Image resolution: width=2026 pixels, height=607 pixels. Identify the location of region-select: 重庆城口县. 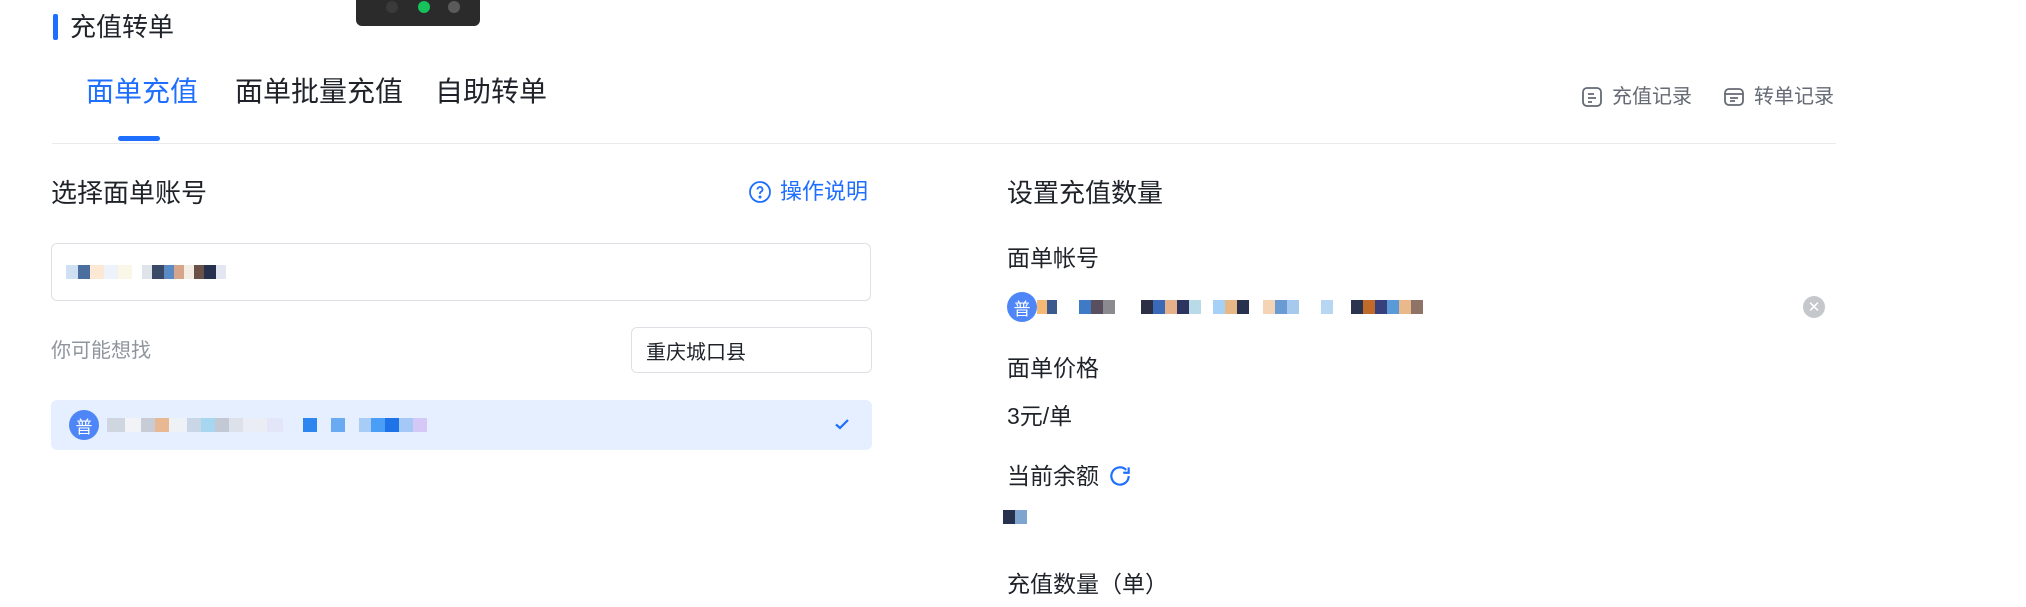
(751, 350).